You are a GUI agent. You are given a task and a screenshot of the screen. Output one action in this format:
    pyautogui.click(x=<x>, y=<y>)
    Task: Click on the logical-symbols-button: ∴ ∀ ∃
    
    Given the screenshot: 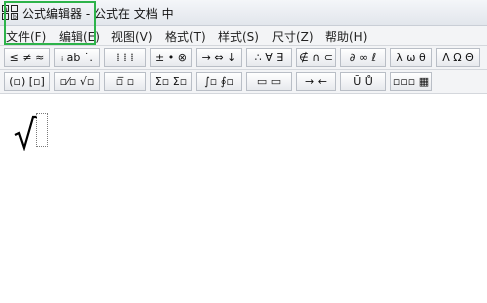 What is the action you would take?
    pyautogui.click(x=269, y=57)
    